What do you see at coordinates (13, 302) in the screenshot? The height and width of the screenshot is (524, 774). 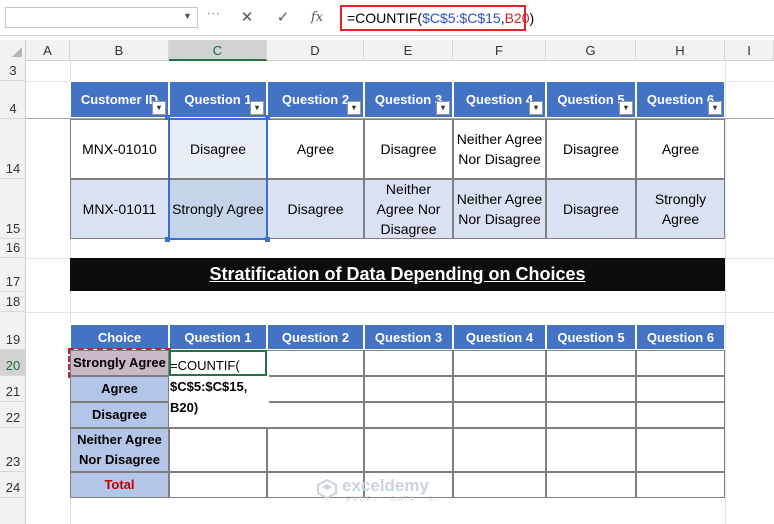 I see `row-header-18: 18` at bounding box center [13, 302].